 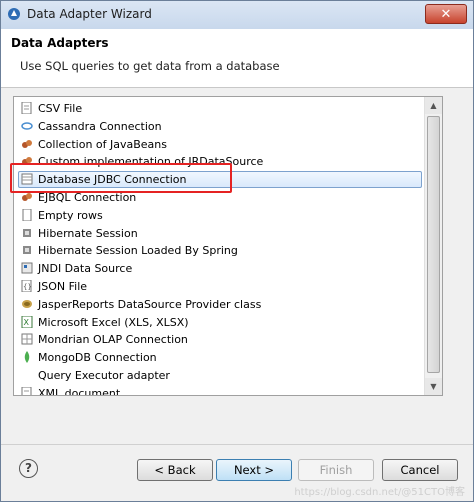 I want to click on empty-rows-icon, so click(x=27, y=214).